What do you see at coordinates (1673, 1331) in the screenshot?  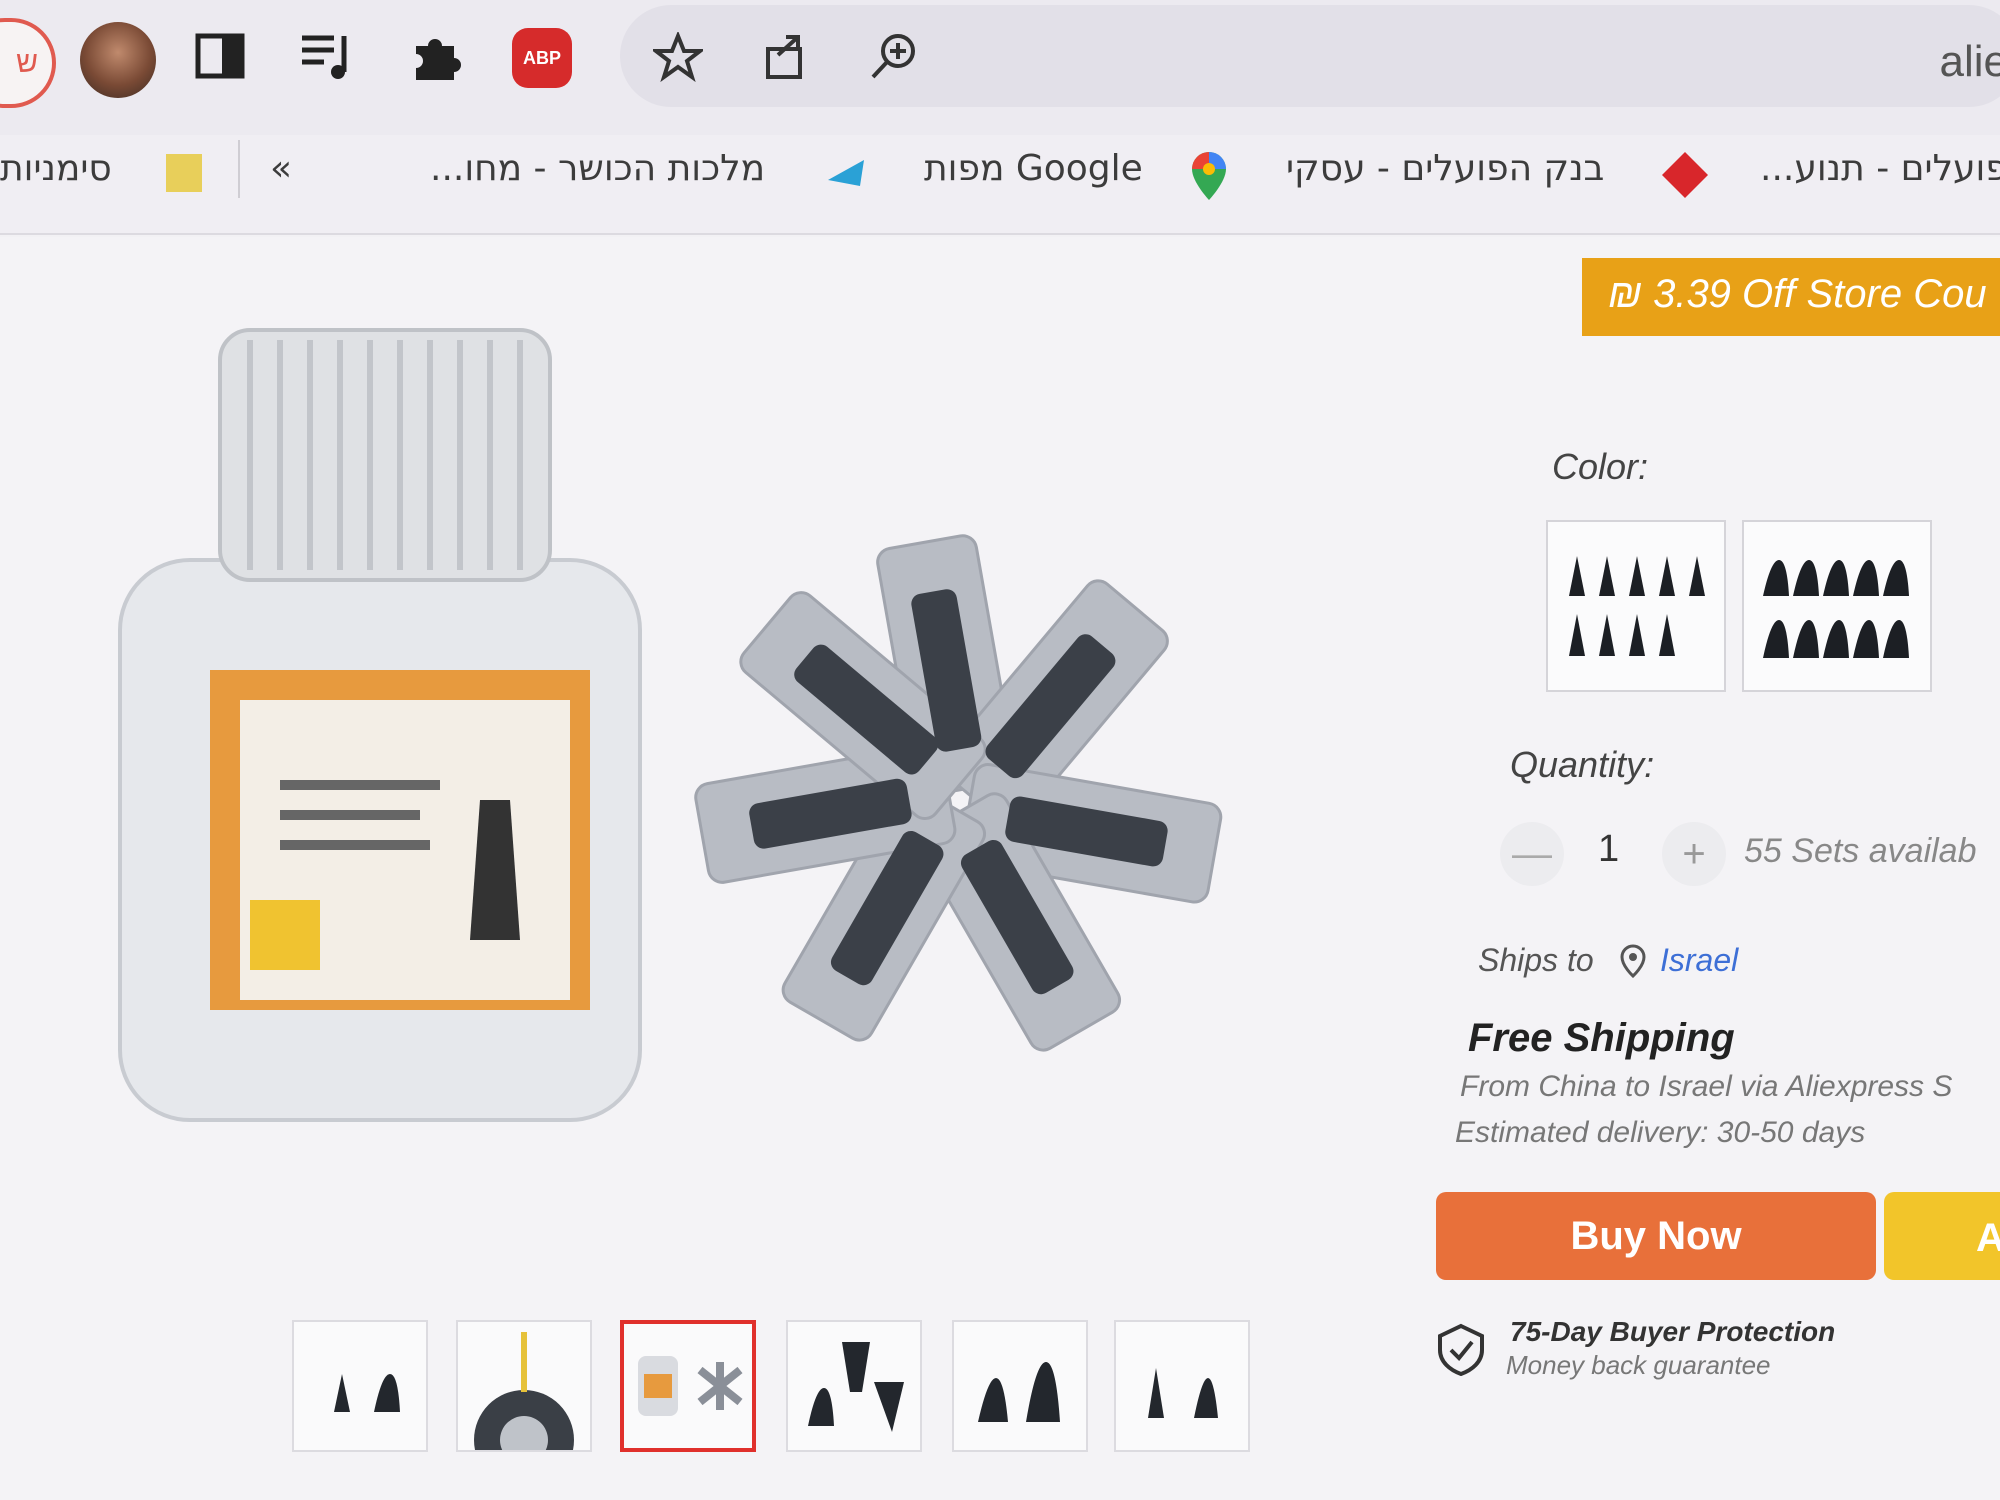 I see `buyer-protection-title: 75-Day Buyer Protection` at bounding box center [1673, 1331].